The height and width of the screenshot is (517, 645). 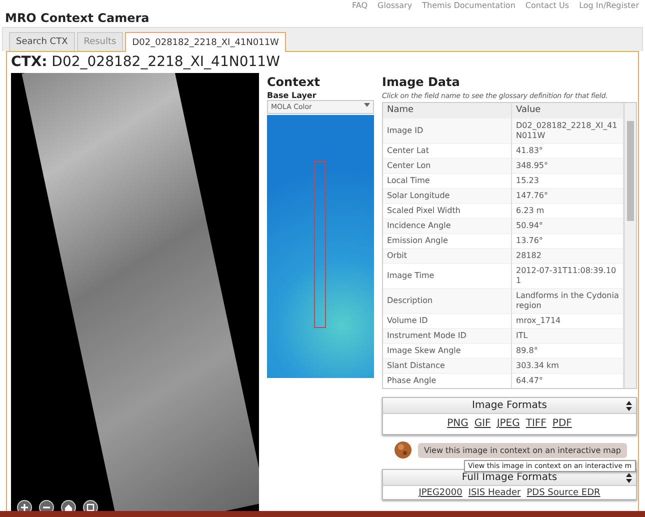 I want to click on fullscreen-icon, so click(x=90, y=505).